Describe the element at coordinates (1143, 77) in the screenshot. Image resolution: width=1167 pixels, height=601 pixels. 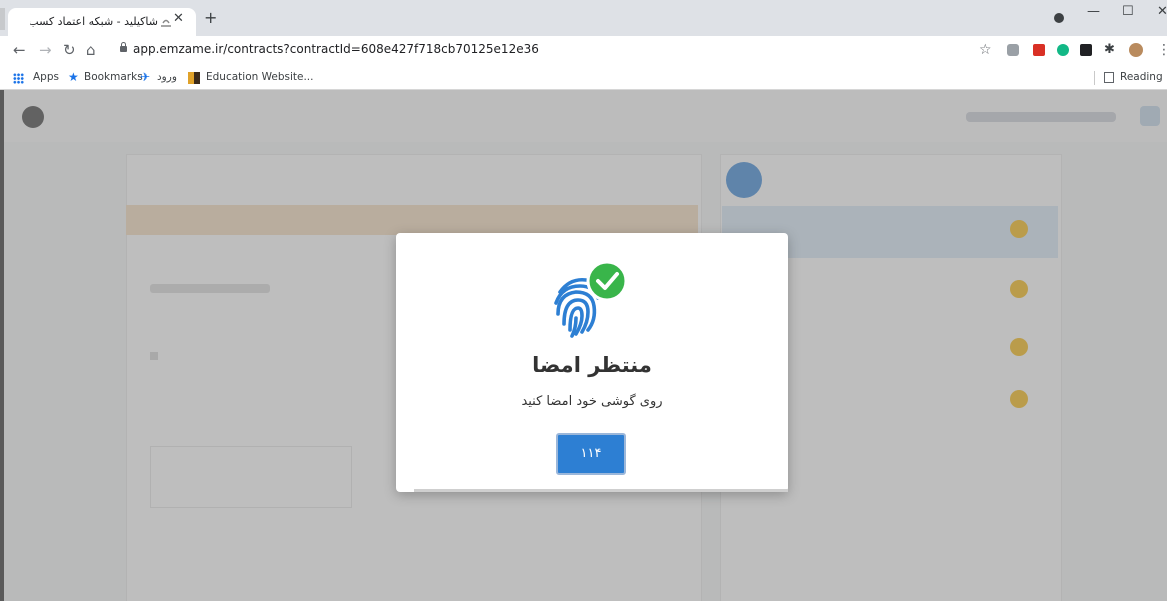
I see `reading-list-button: Reading list` at that location.